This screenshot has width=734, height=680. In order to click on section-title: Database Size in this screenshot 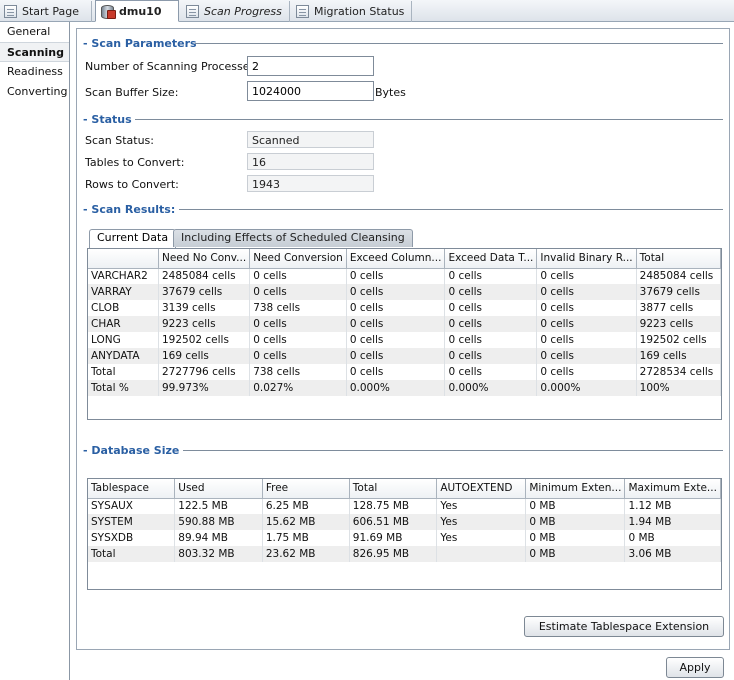, I will do `click(135, 450)`.